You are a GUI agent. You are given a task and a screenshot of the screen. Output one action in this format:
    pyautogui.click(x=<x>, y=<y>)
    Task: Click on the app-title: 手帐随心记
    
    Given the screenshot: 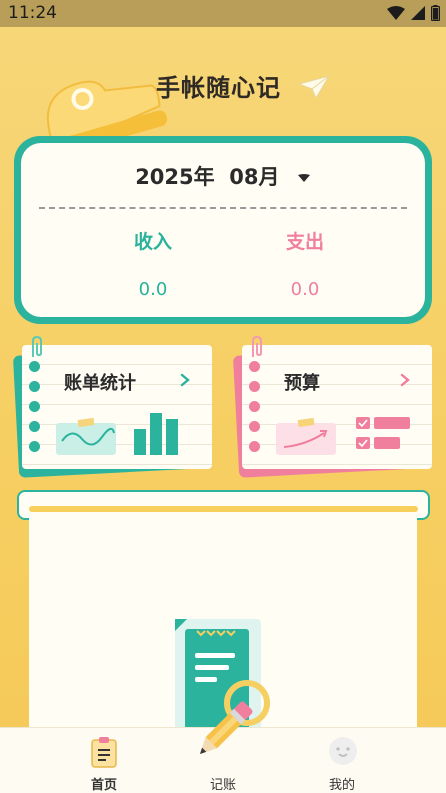 What is the action you would take?
    pyautogui.click(x=218, y=88)
    